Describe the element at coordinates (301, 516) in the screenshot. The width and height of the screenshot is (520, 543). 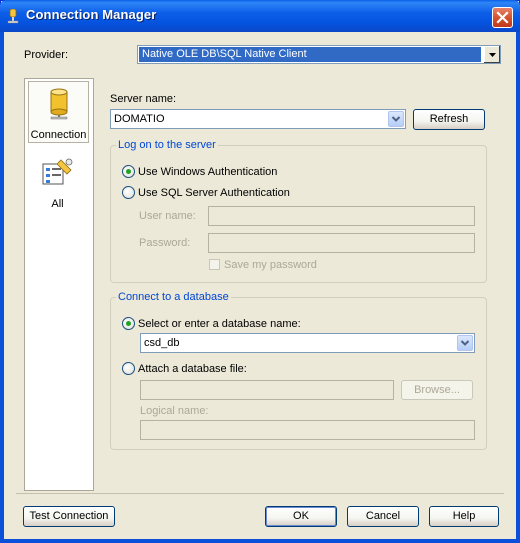
I see `ok-button: OK` at that location.